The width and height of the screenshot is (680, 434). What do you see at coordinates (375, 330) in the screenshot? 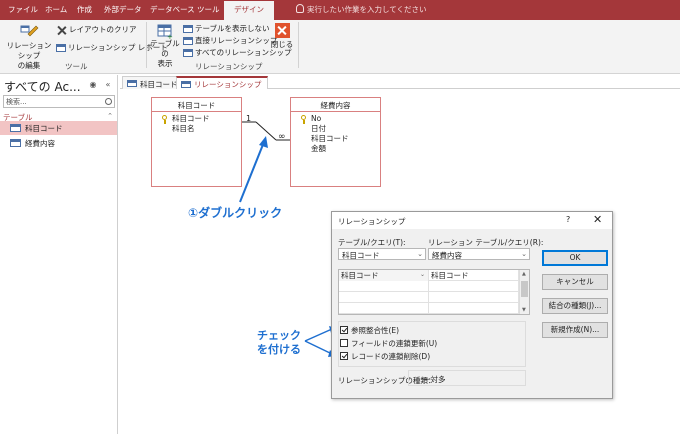
I see `enforce-integrity-label: 参照整合性(E)` at bounding box center [375, 330].